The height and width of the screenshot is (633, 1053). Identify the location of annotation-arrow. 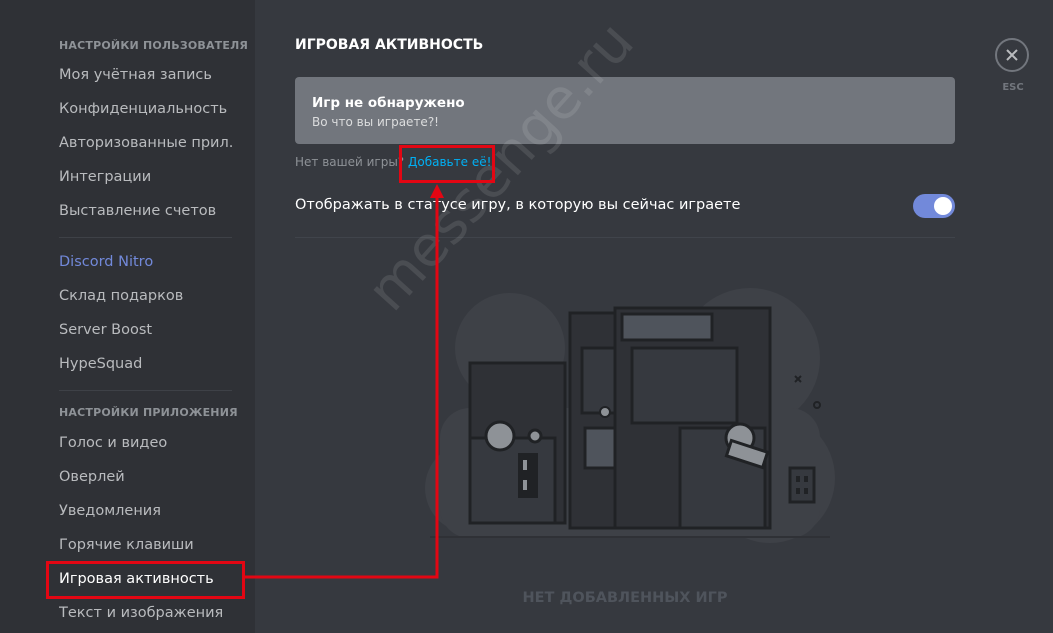
(344, 381).